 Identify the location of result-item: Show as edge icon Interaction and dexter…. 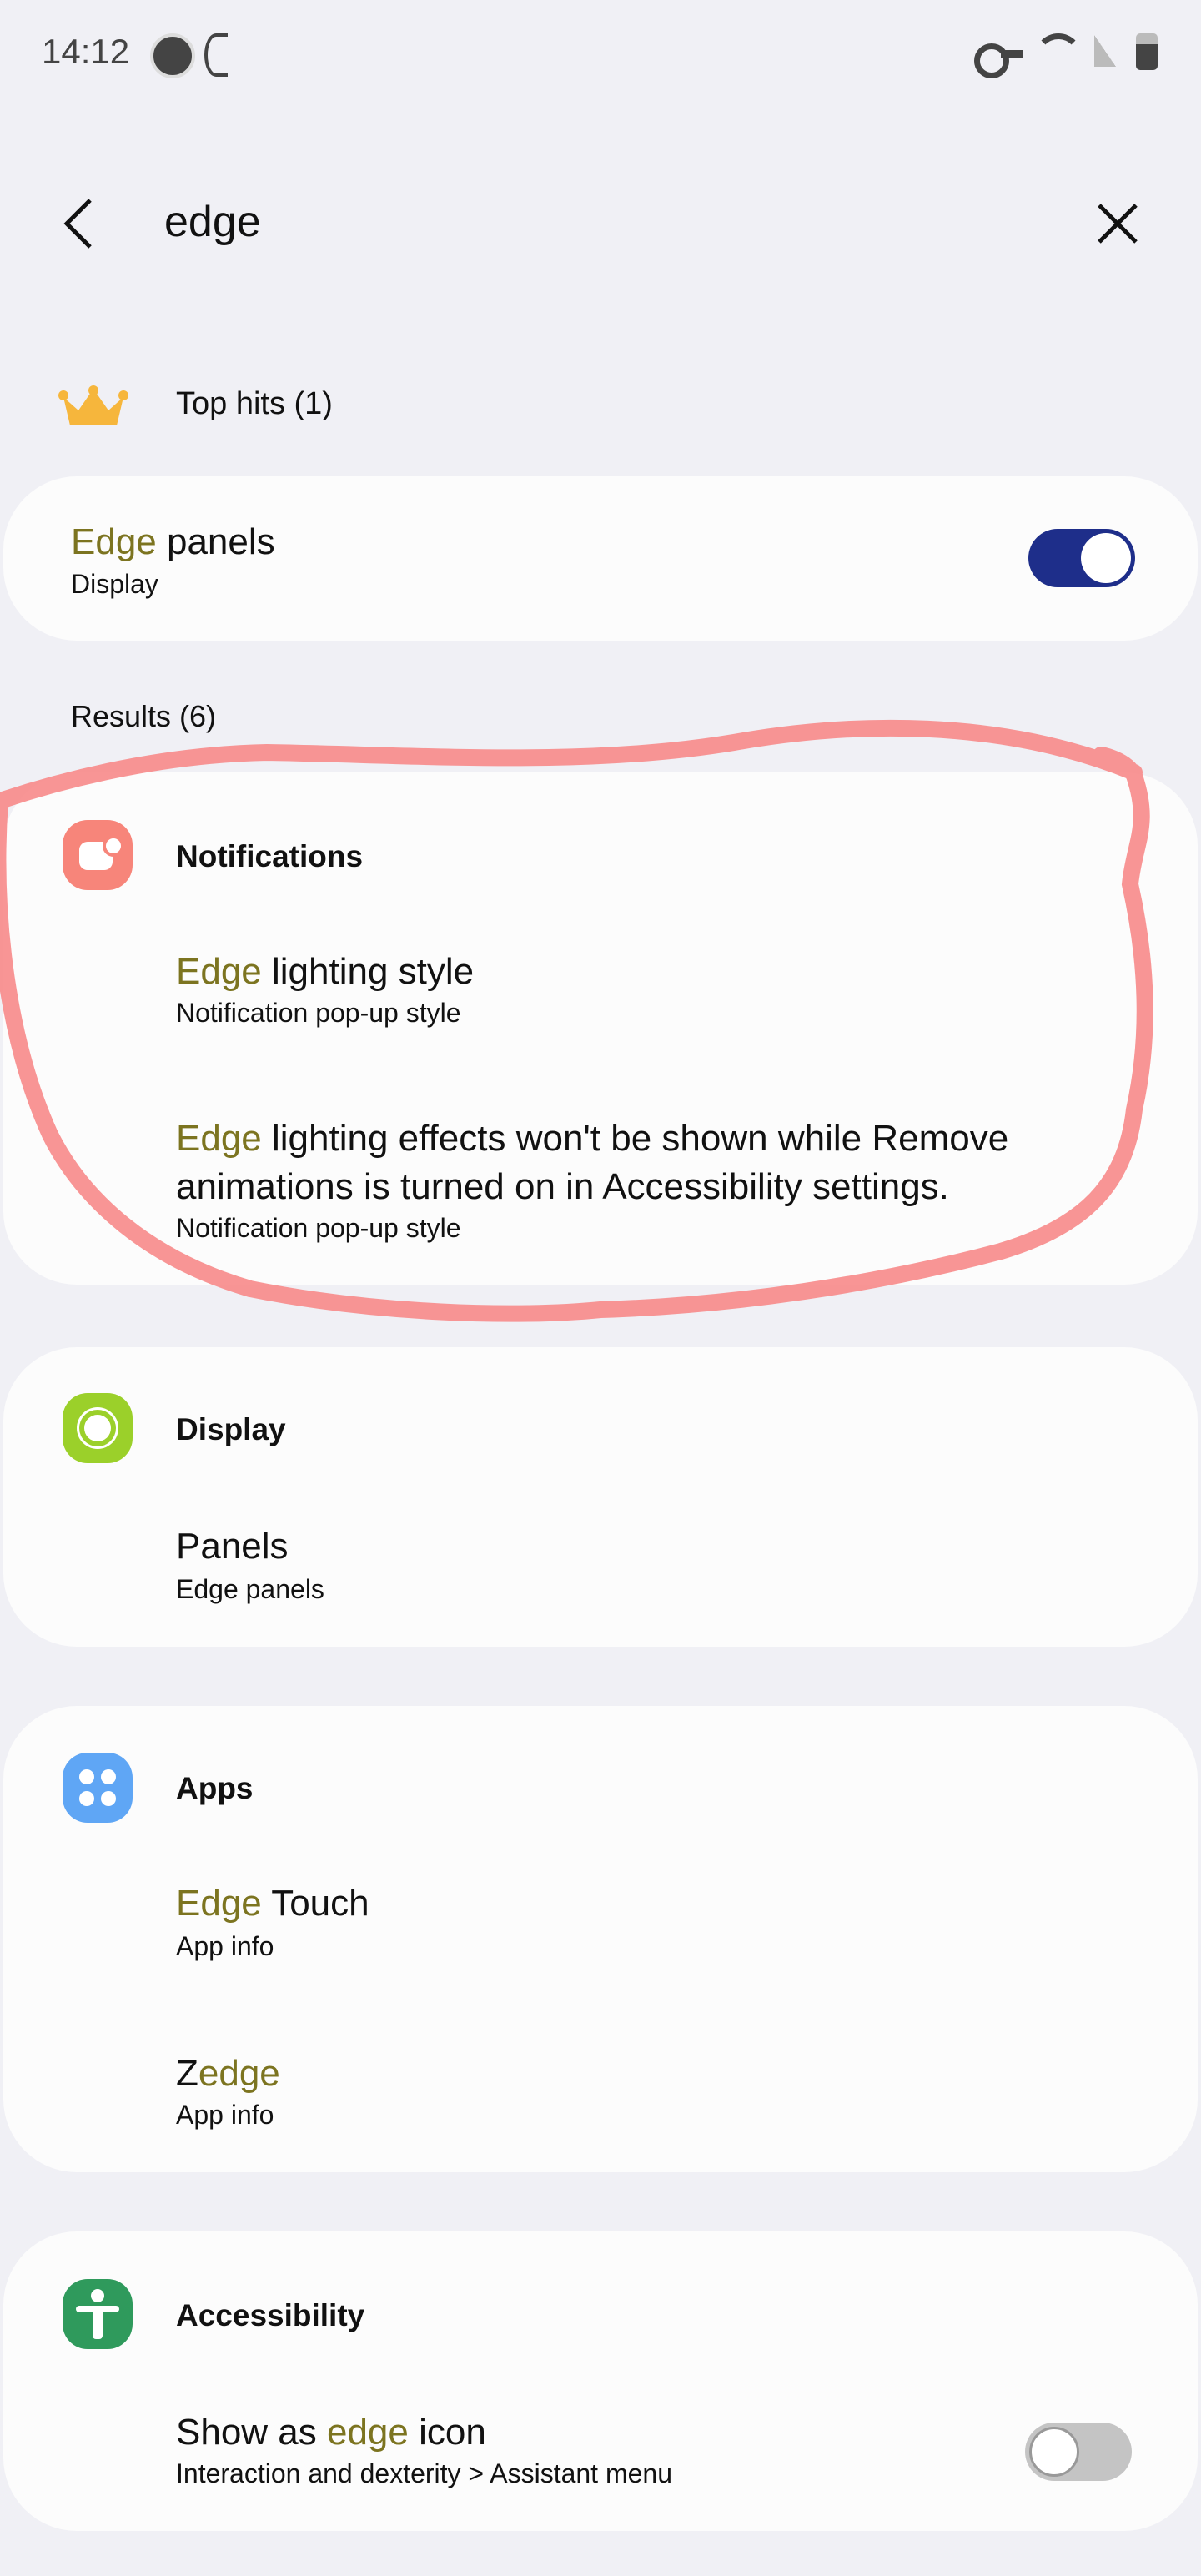
(628, 2452).